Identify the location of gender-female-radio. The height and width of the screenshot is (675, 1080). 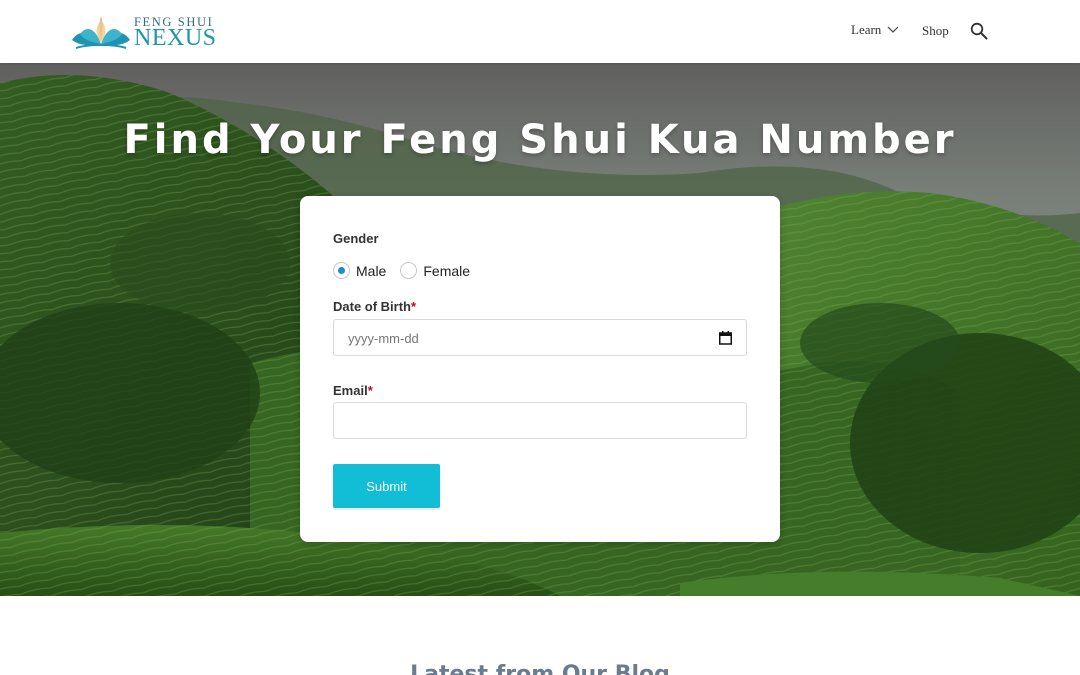
(409, 270).